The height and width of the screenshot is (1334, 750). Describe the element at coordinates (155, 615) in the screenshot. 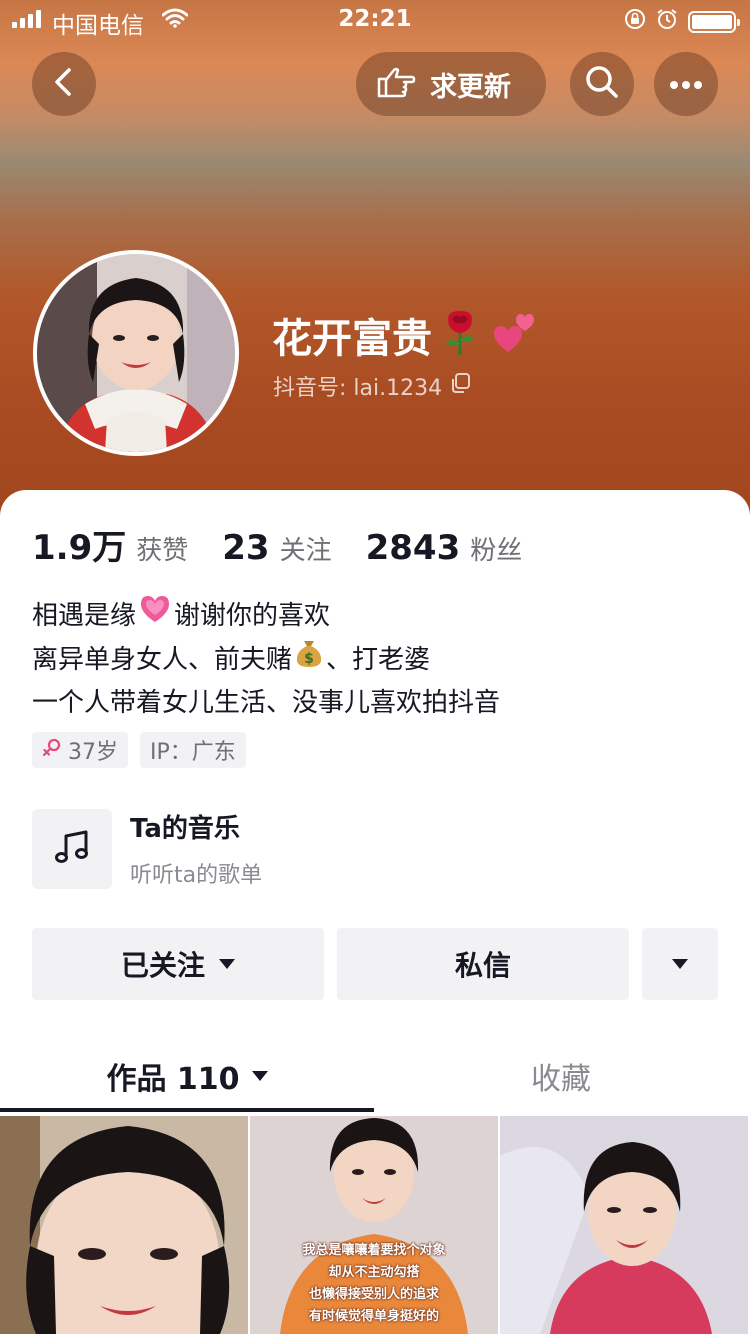

I see `sparkling-heart-icon` at that location.